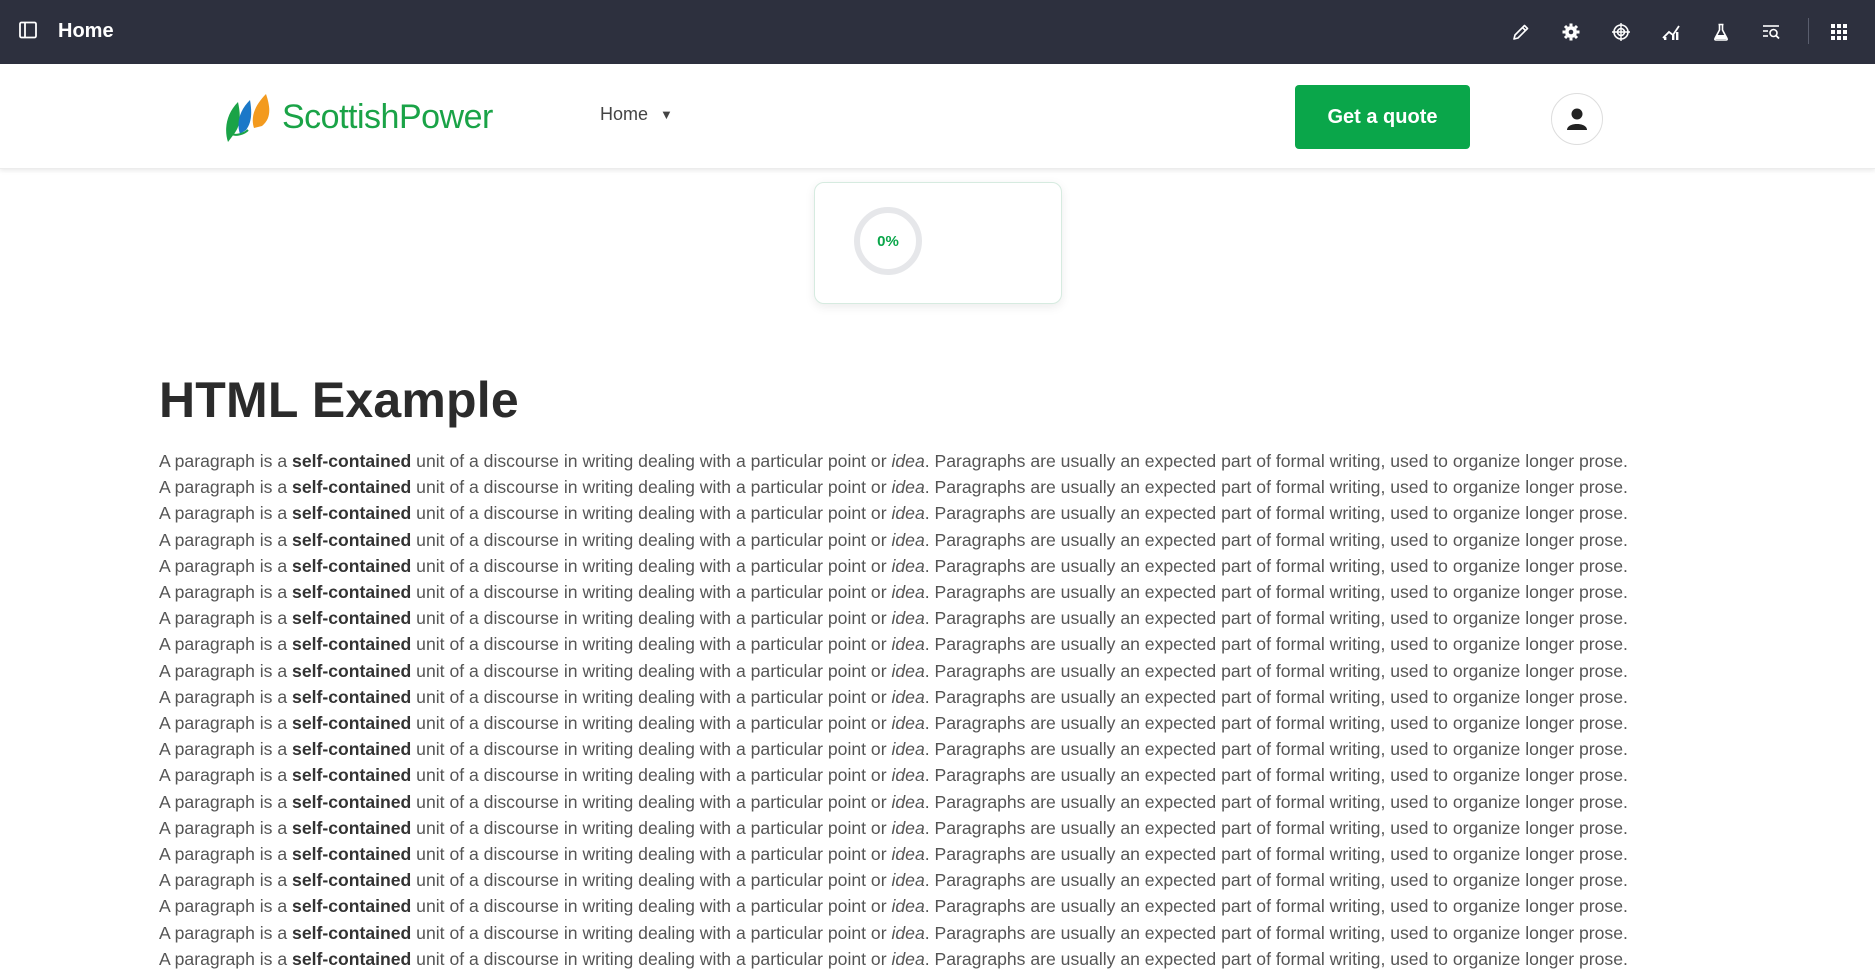  I want to click on account-button, so click(1577, 119).